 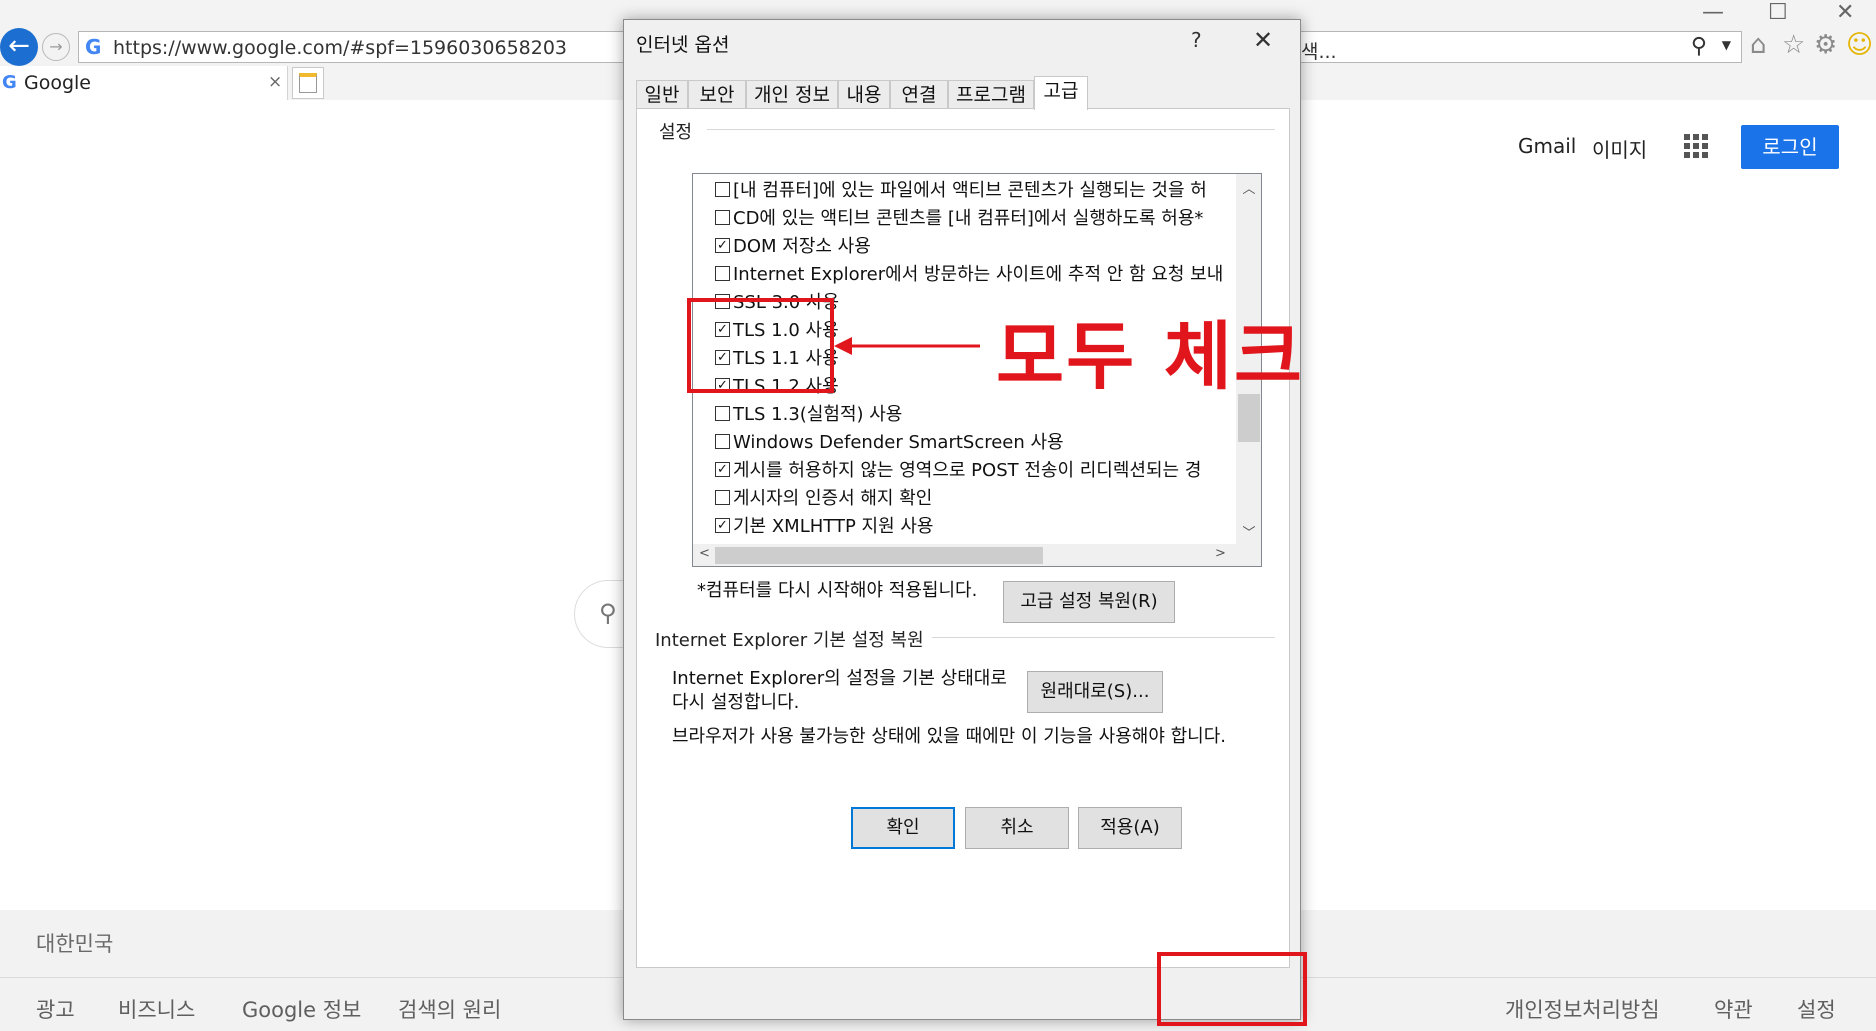 I want to click on toolbar-icons: ⌂ ☆ ⚙ ☺, so click(x=1812, y=48).